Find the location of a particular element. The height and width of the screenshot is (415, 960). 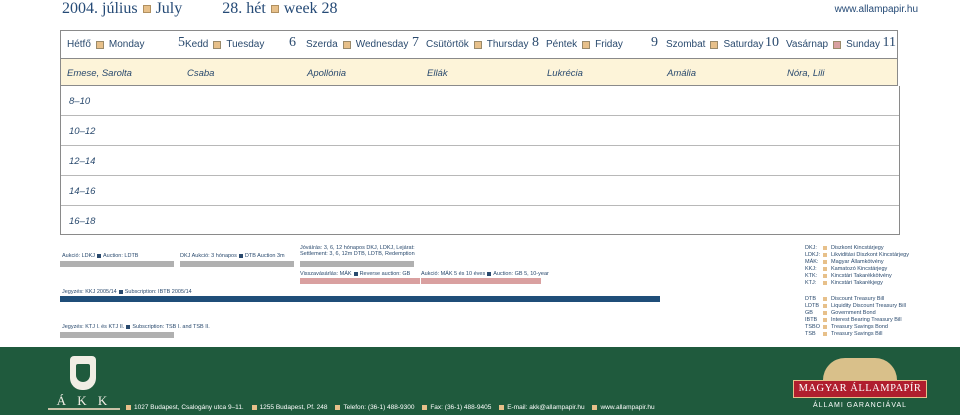

time-slot: 16–18 is located at coordinates (480, 221).